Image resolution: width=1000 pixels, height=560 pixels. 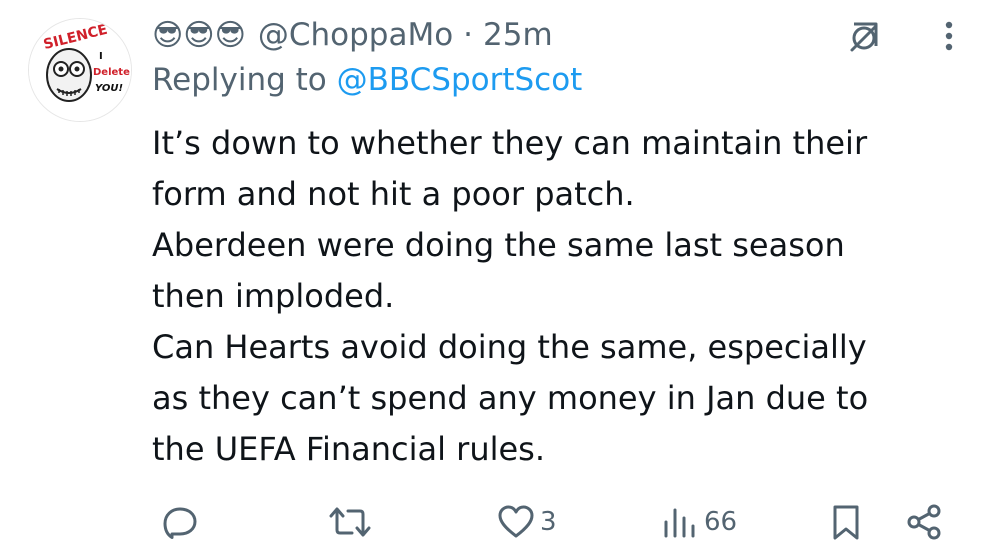 I want to click on views-count: 66, so click(x=721, y=522).